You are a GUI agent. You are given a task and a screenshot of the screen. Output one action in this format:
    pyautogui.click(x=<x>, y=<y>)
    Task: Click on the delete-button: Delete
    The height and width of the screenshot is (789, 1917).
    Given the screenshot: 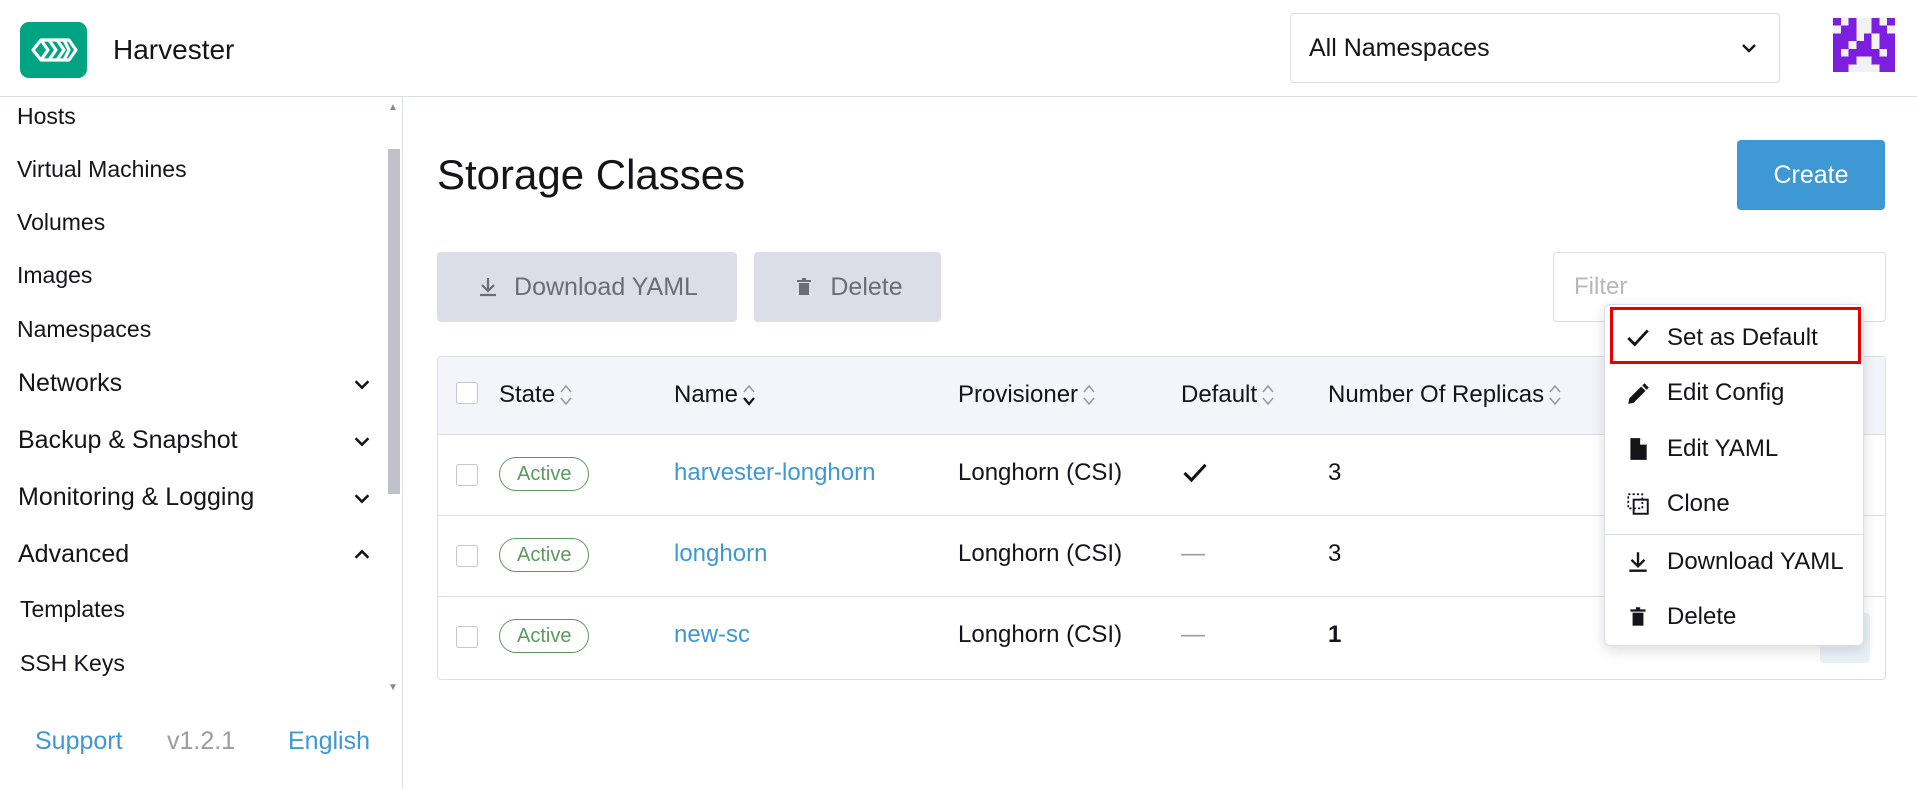 What is the action you would take?
    pyautogui.click(x=847, y=287)
    